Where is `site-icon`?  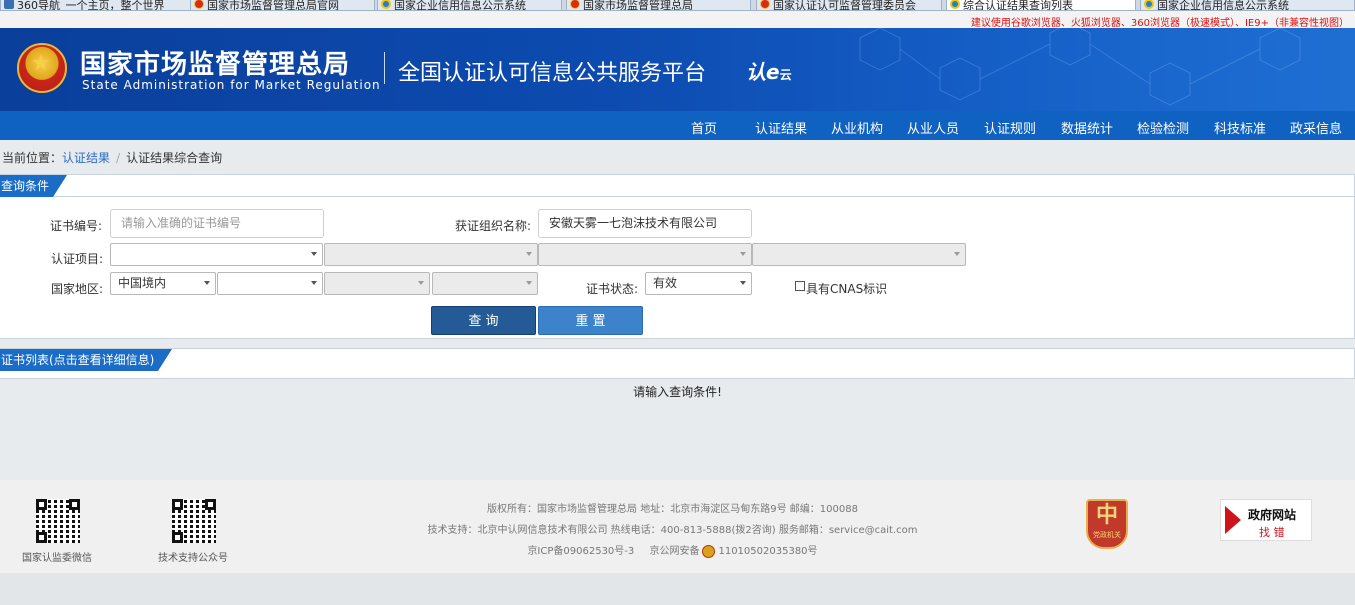
site-icon is located at coordinates (9, 4).